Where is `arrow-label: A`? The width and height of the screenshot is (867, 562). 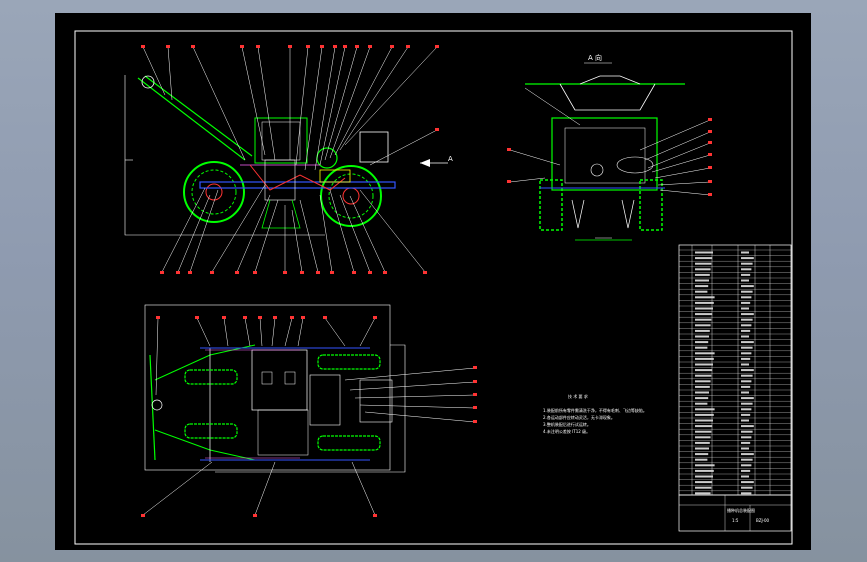 arrow-label: A is located at coordinates (450, 159).